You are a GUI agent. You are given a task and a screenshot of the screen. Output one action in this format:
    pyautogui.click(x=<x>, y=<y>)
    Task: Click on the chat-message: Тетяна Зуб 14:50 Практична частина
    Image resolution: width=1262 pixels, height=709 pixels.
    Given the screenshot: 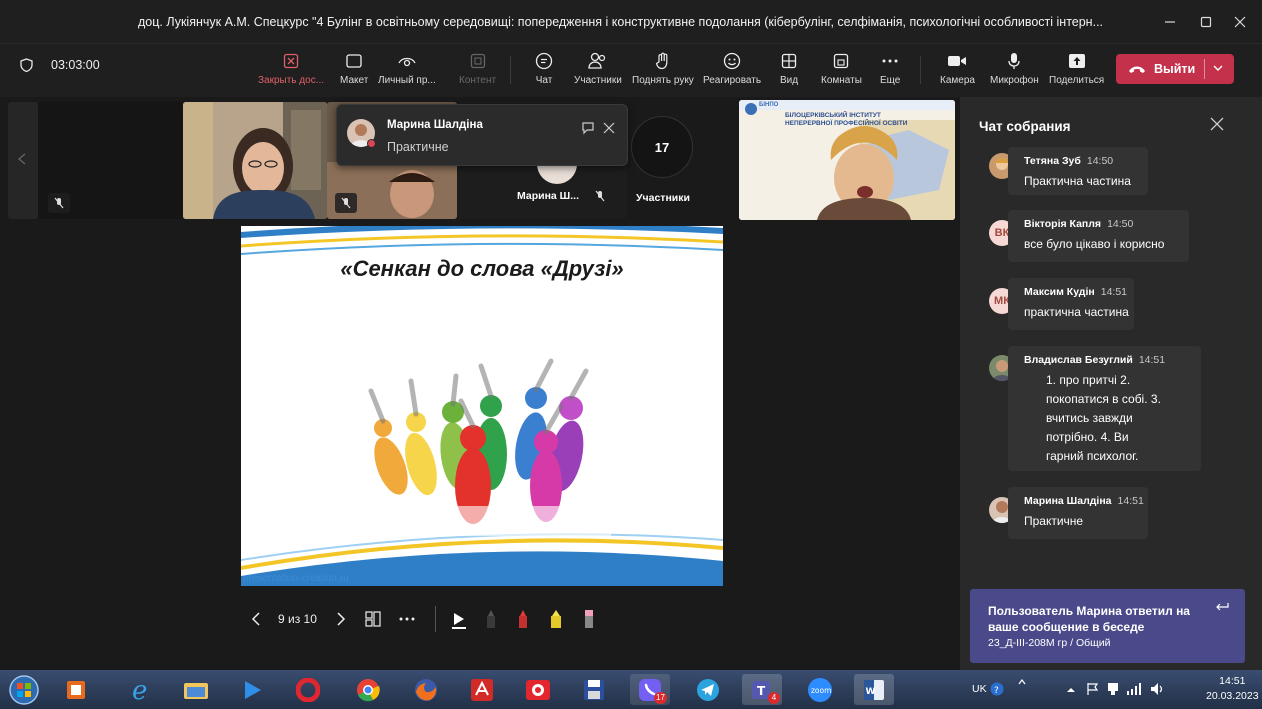 What is the action you would take?
    pyautogui.click(x=1078, y=171)
    